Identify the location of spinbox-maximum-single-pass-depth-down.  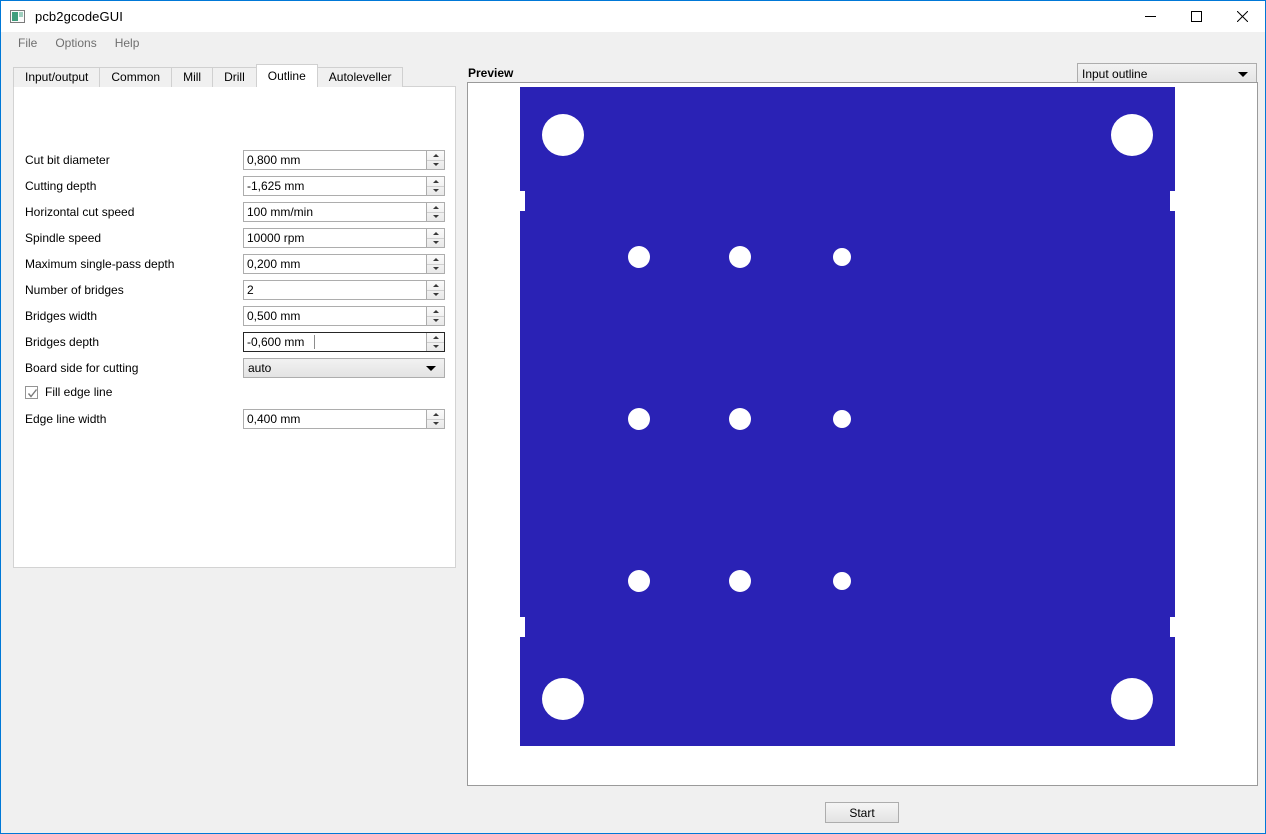
(435, 269).